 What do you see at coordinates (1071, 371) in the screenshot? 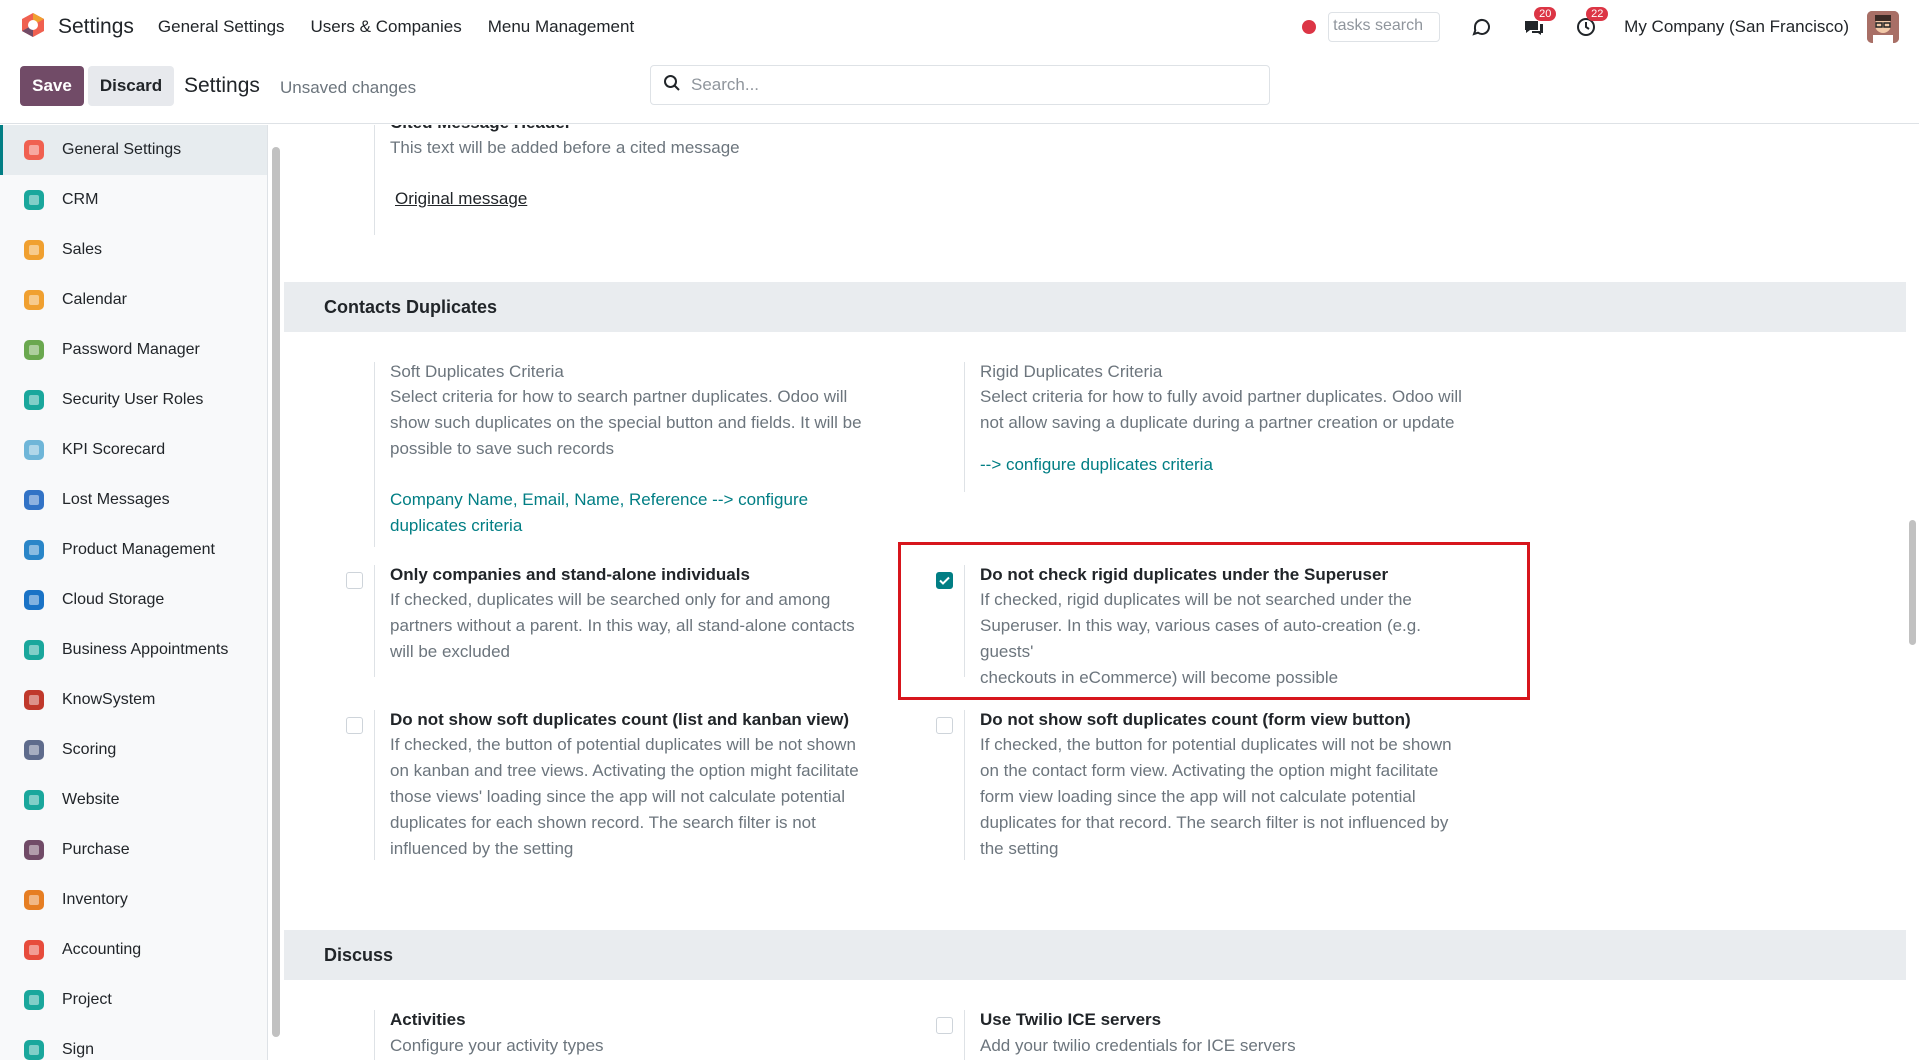
I see `rigid-criteria-title: Rigid Duplicates Criteria` at bounding box center [1071, 371].